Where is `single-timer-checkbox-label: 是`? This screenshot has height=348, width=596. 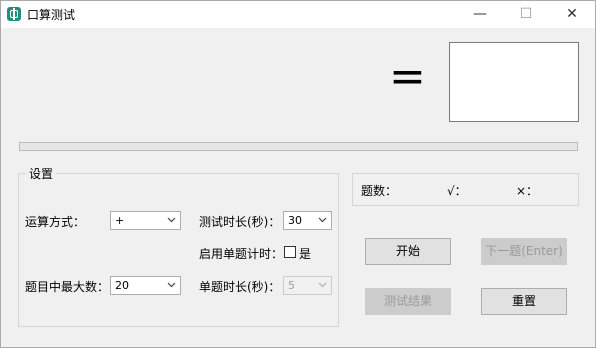
single-timer-checkbox-label: 是 is located at coordinates (305, 253).